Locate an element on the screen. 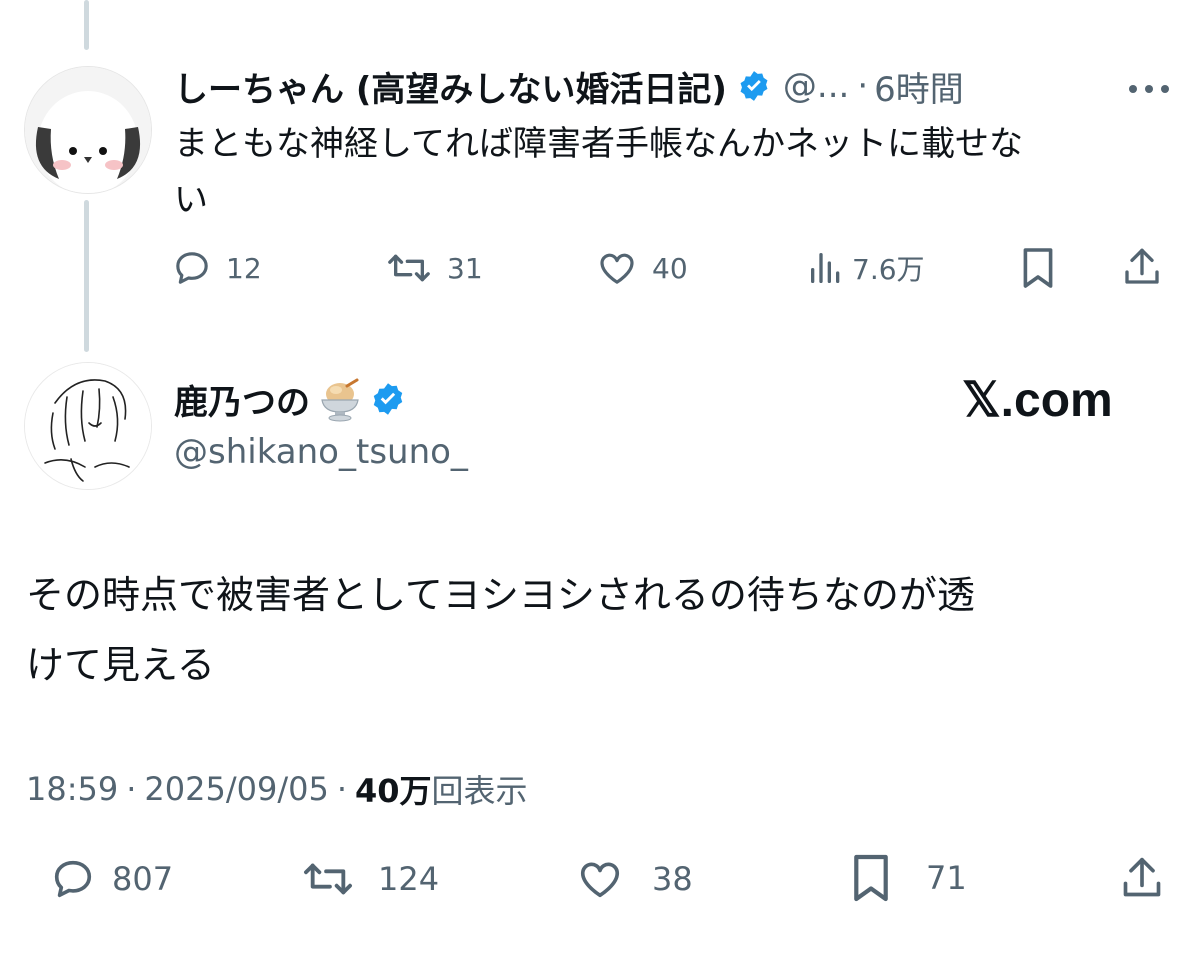 This screenshot has height=967, width=1199. main-share-button is located at coordinates (1142, 878).